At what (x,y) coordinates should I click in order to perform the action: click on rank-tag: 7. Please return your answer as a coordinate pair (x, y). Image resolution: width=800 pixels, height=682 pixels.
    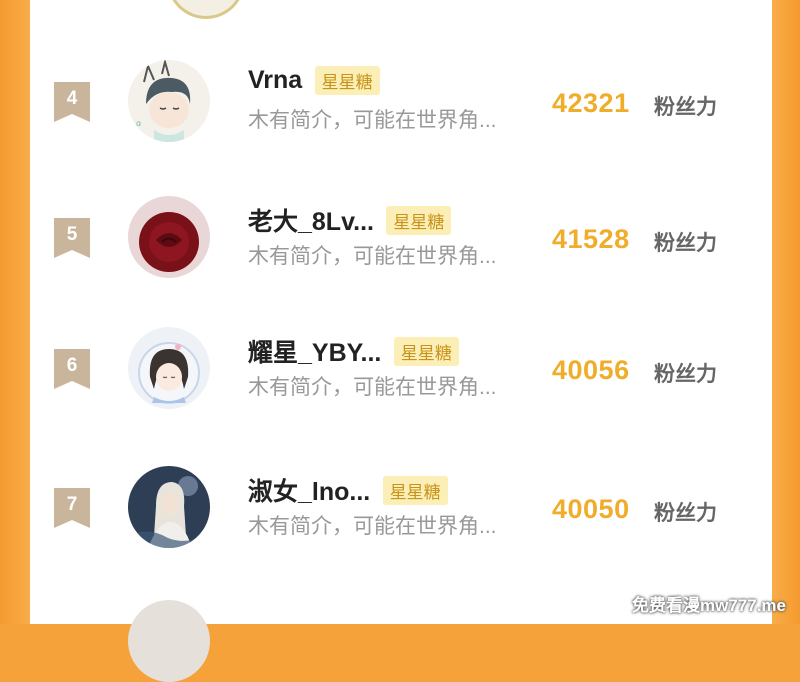
    Looking at the image, I should click on (72, 508).